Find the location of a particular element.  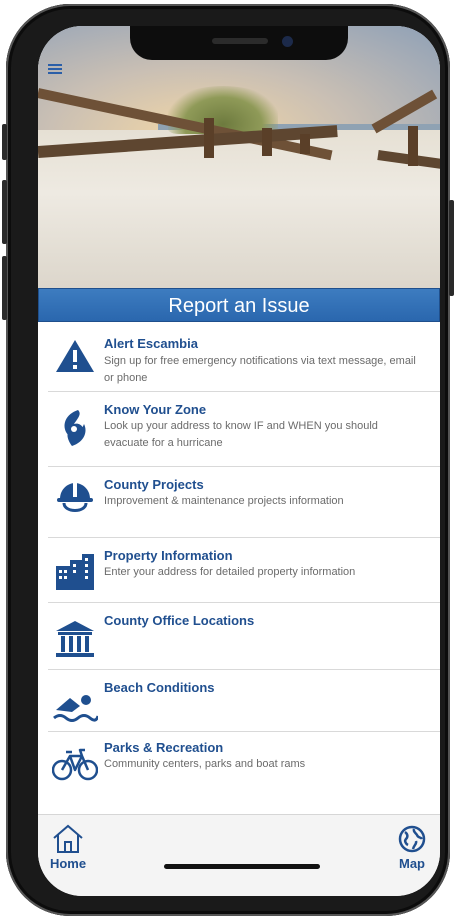

menu-icon is located at coordinates (55, 69).